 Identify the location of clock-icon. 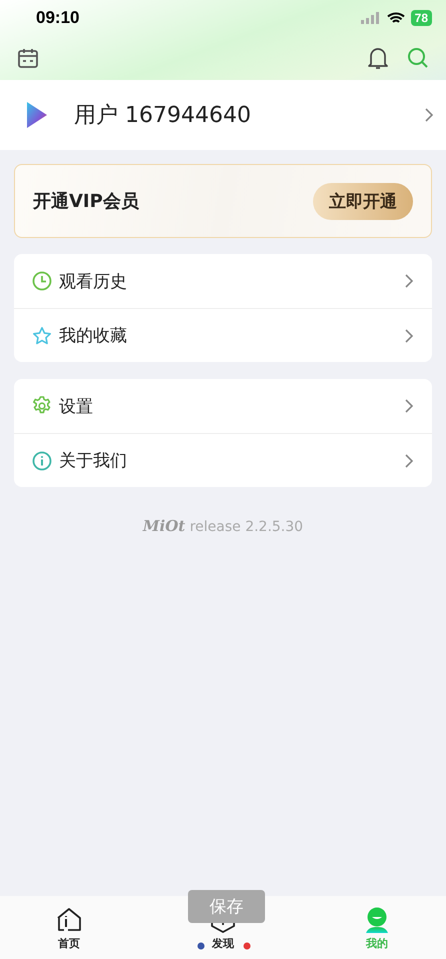
(42, 281).